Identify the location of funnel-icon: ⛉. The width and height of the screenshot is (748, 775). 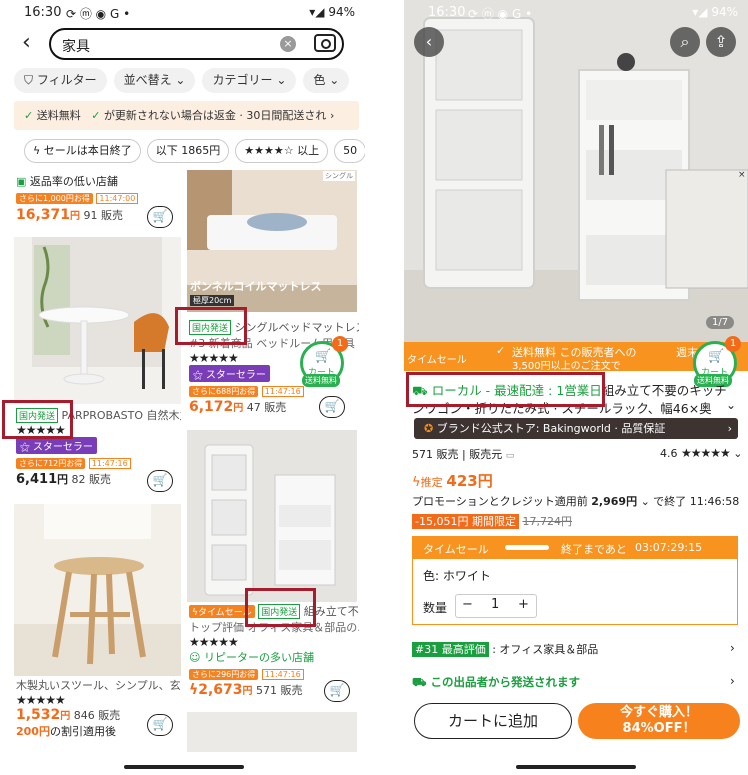
(30, 80).